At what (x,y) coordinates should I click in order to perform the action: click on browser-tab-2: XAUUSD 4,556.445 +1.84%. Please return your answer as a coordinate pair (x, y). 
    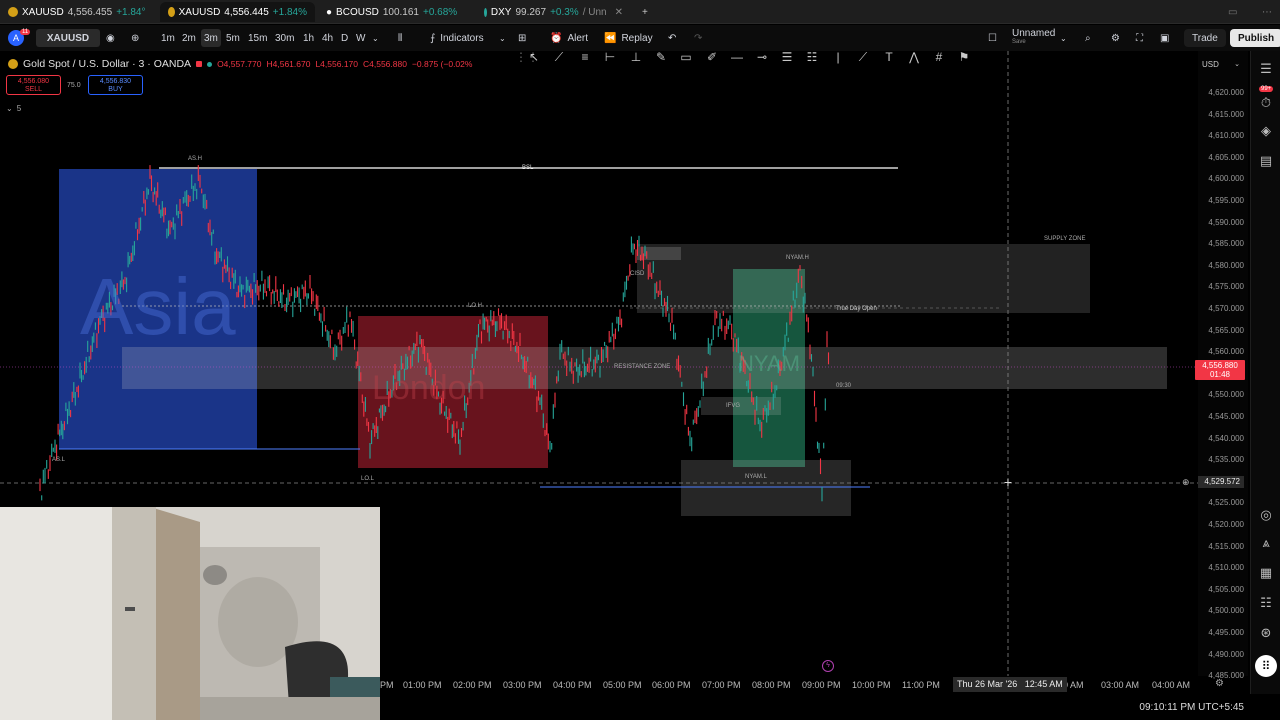
    Looking at the image, I should click on (237, 12).